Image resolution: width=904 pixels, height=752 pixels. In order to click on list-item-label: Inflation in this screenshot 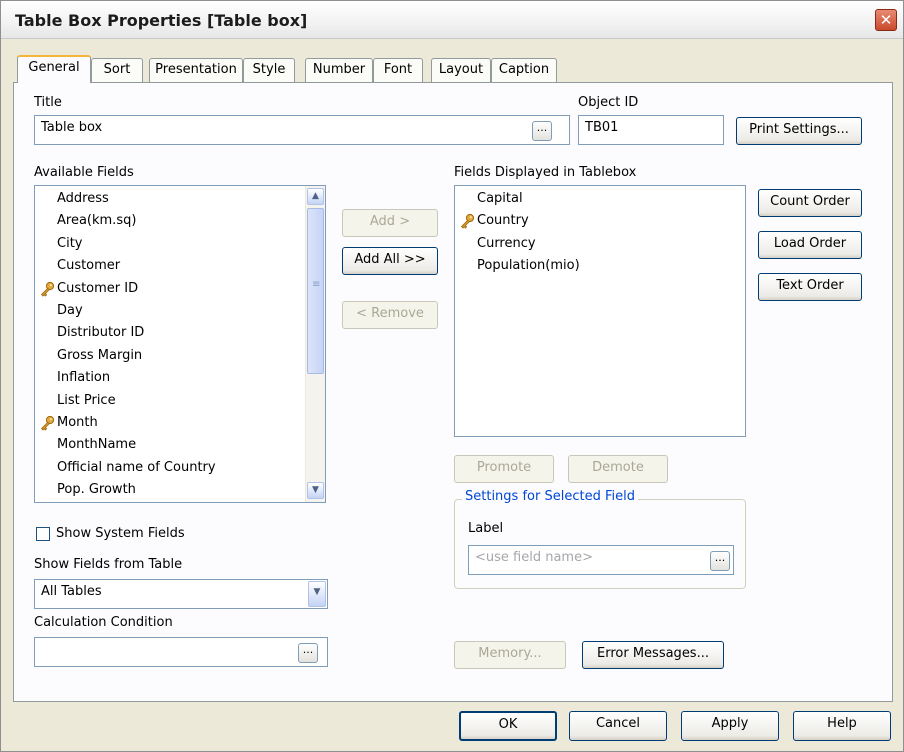, I will do `click(84, 378)`.